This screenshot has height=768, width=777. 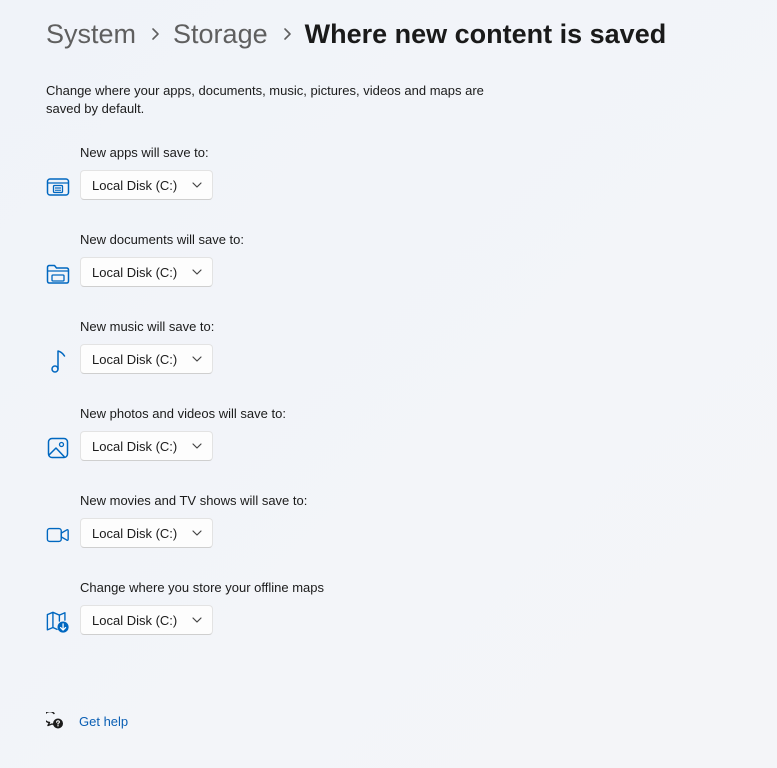 I want to click on setting-apps: New apps will save to: Local Disk (C:), so click(x=296, y=180).